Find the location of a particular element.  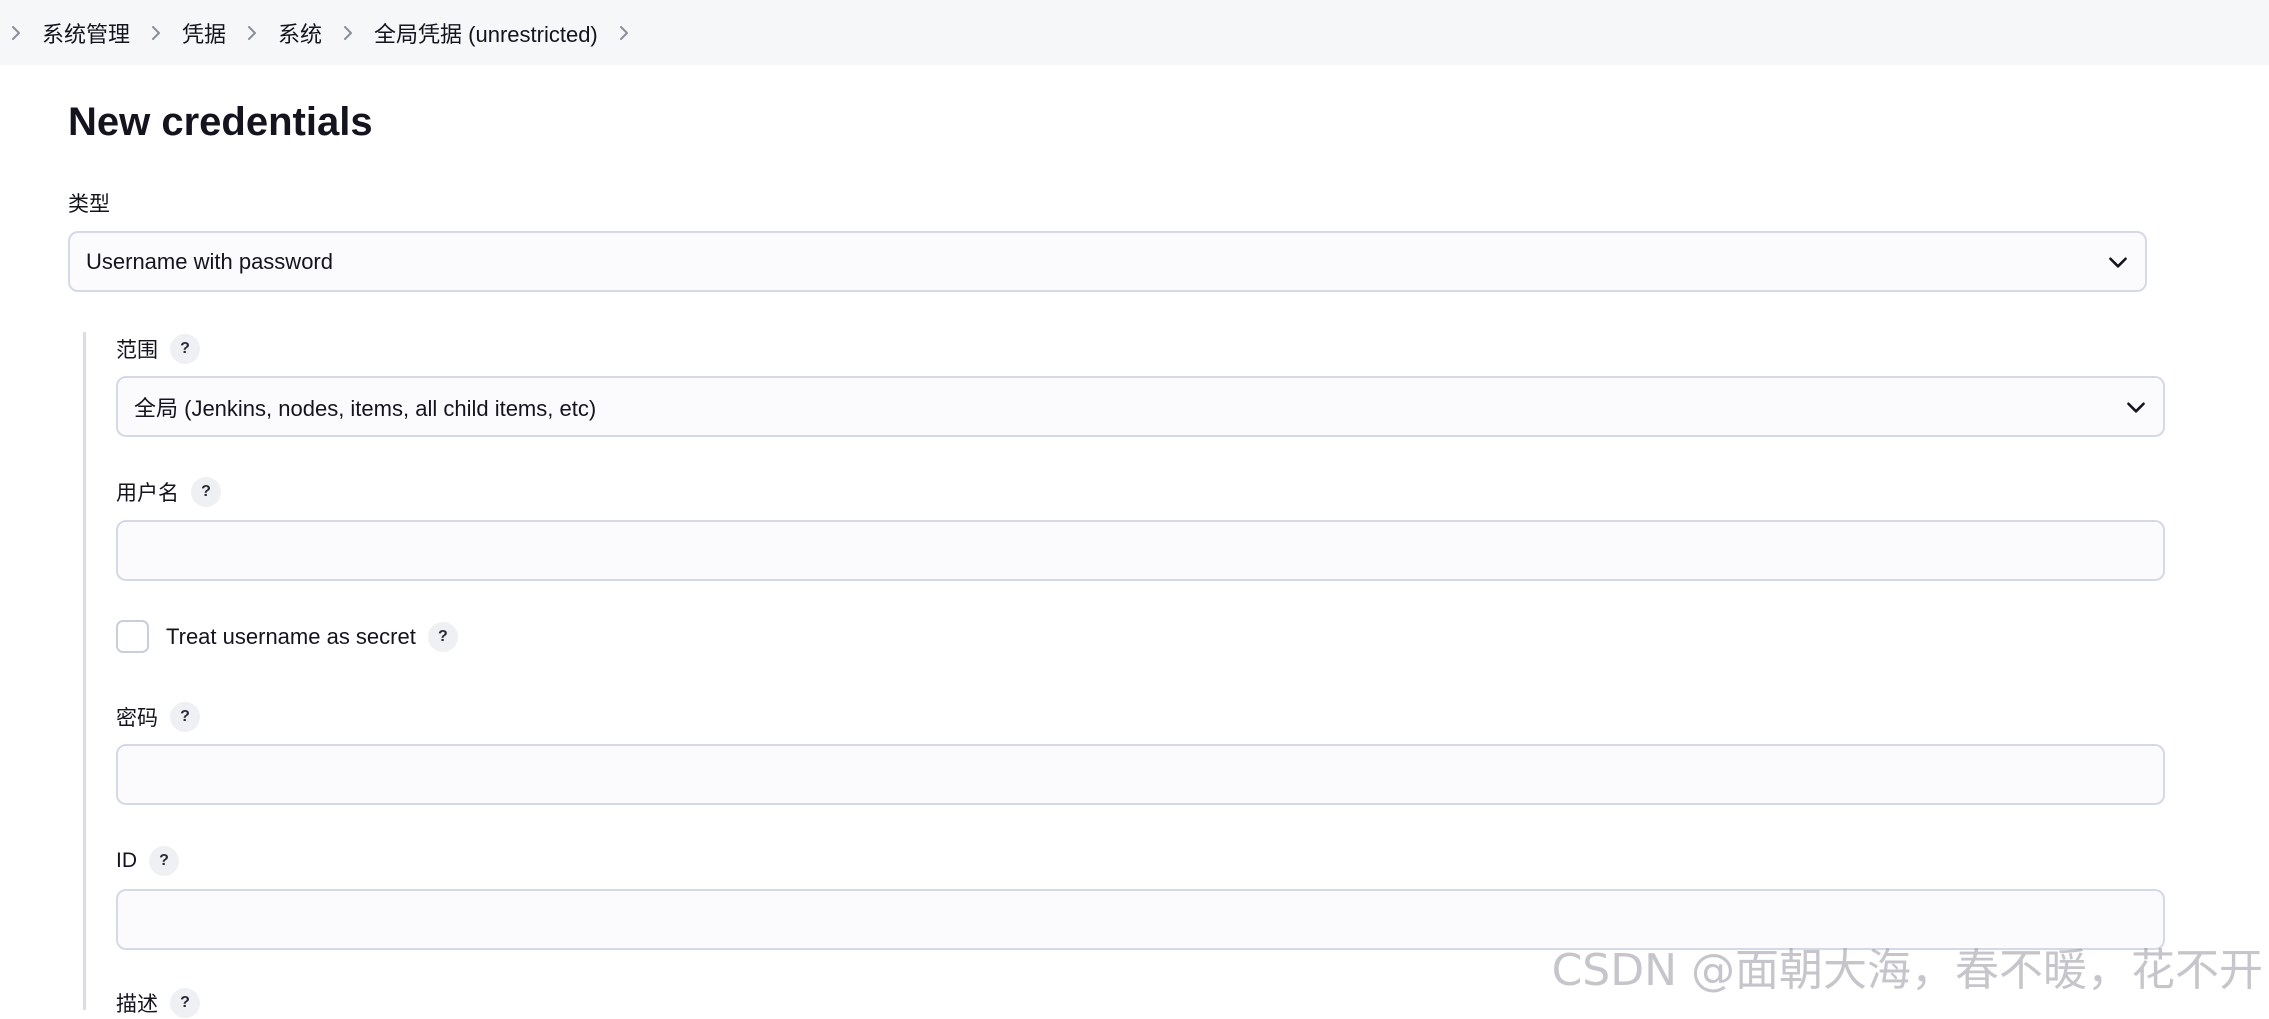

breadcrumb-bar: 系统管理 凭据 系统 全局凭据 (unrestricted) is located at coordinates (1134, 32).